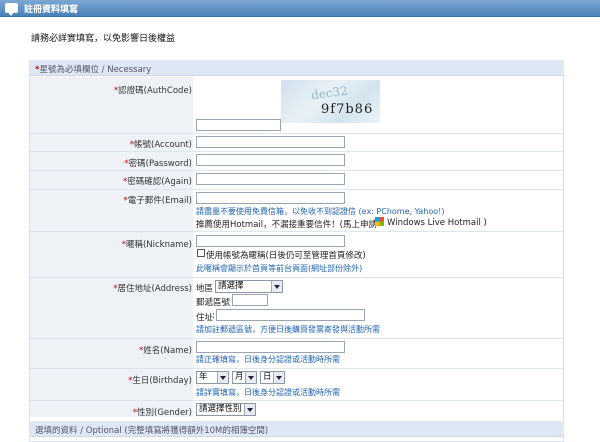 This screenshot has width=600, height=442. What do you see at coordinates (160, 145) in the screenshot?
I see `account-label: *帳號(Account)` at bounding box center [160, 145].